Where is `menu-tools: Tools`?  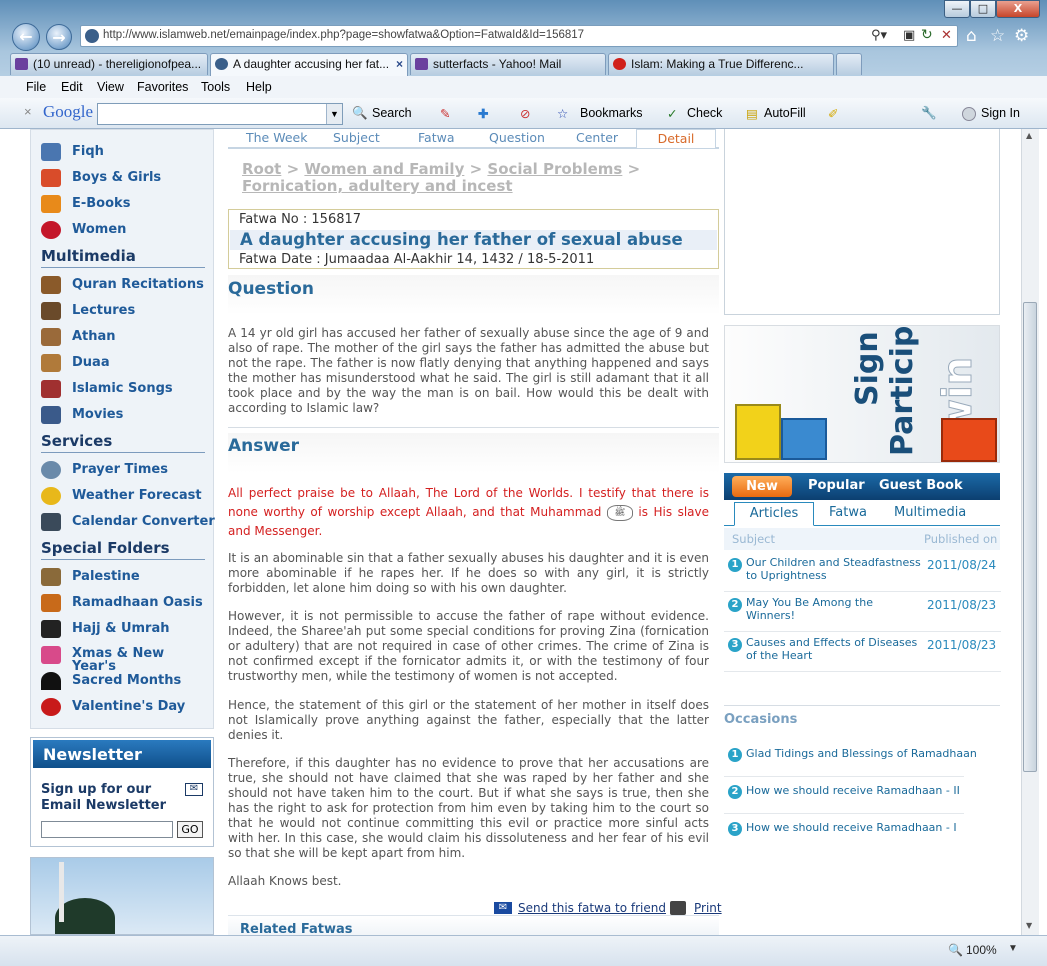
menu-tools: Tools is located at coordinates (215, 87).